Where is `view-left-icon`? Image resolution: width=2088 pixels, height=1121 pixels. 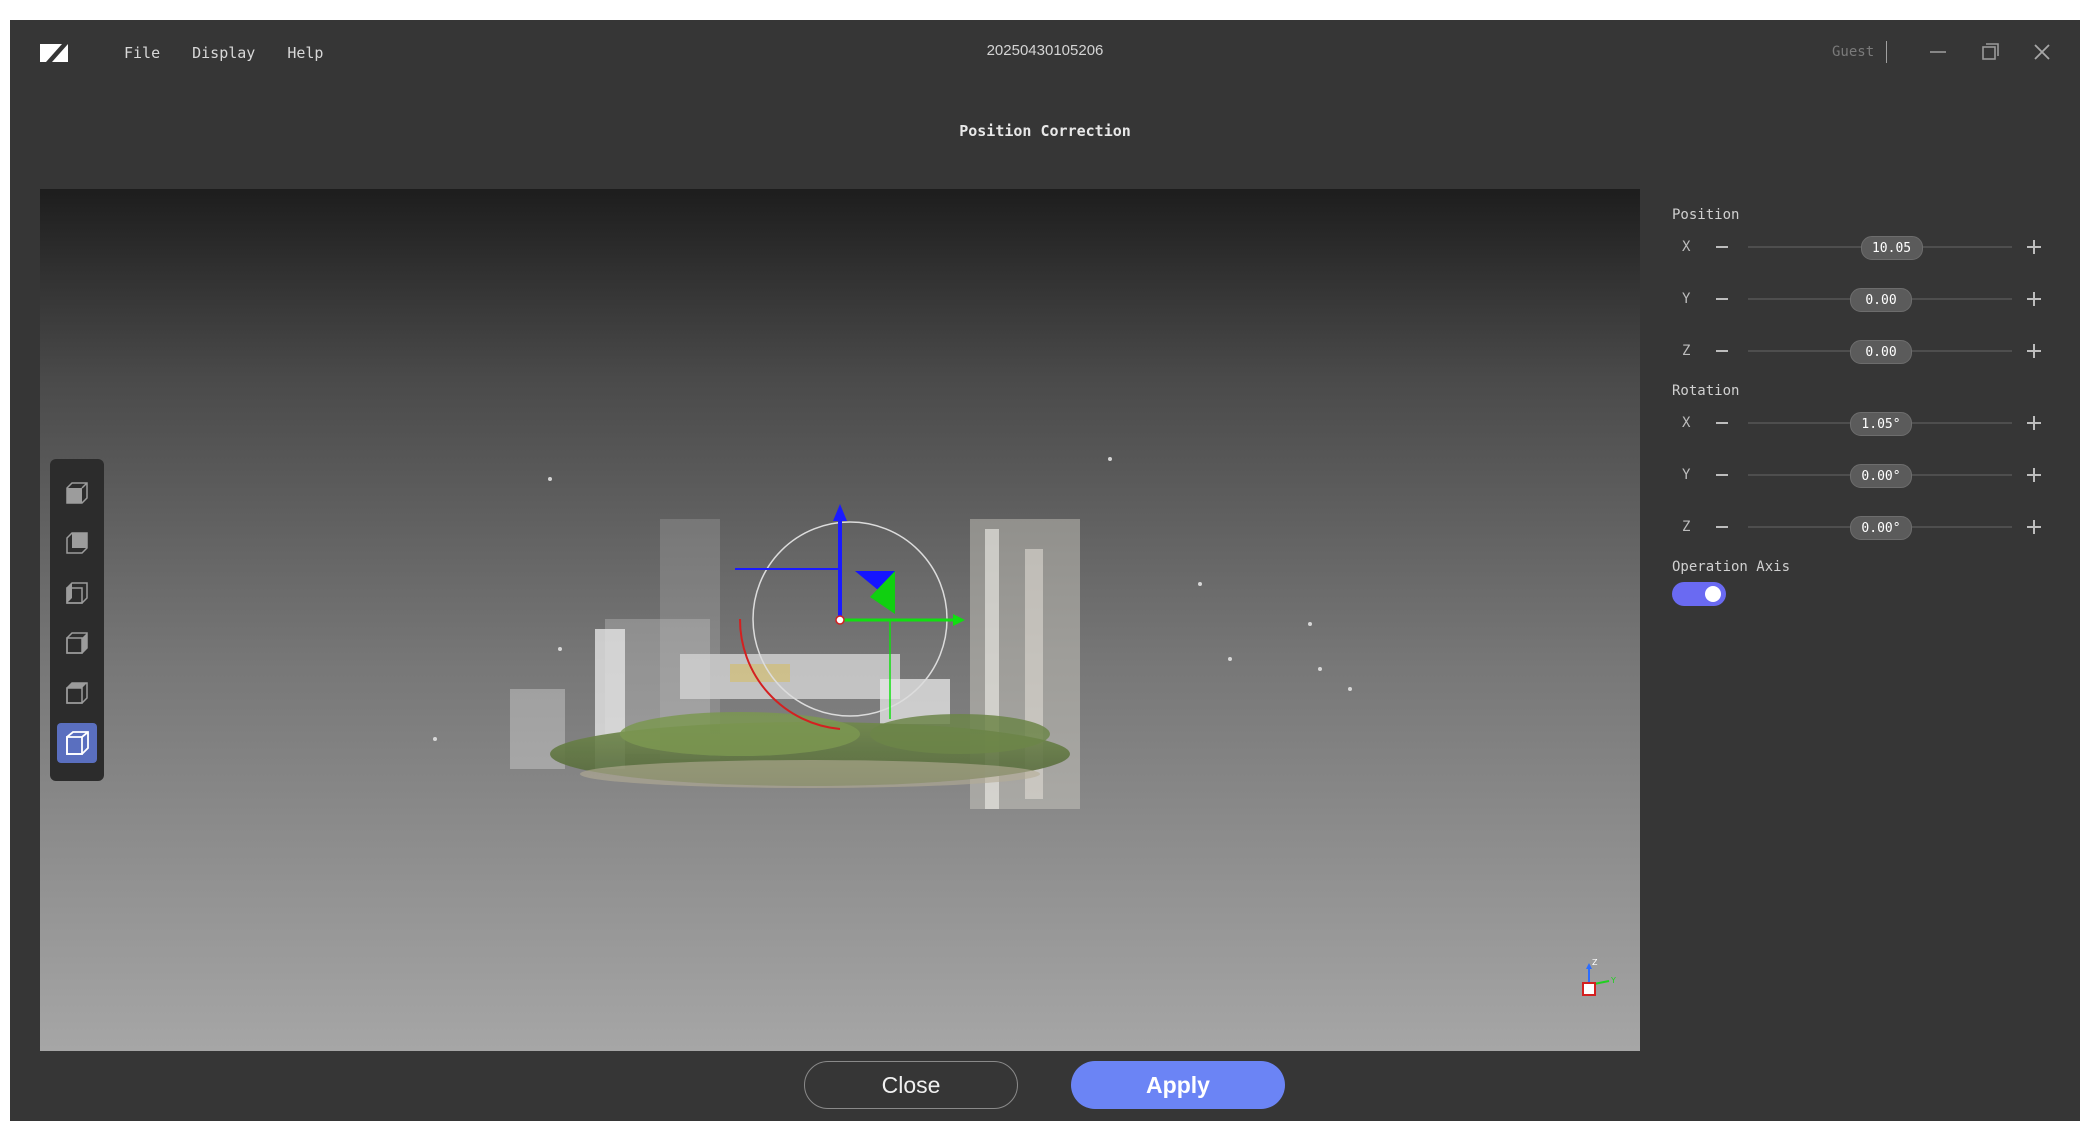
view-left-icon is located at coordinates (77, 593).